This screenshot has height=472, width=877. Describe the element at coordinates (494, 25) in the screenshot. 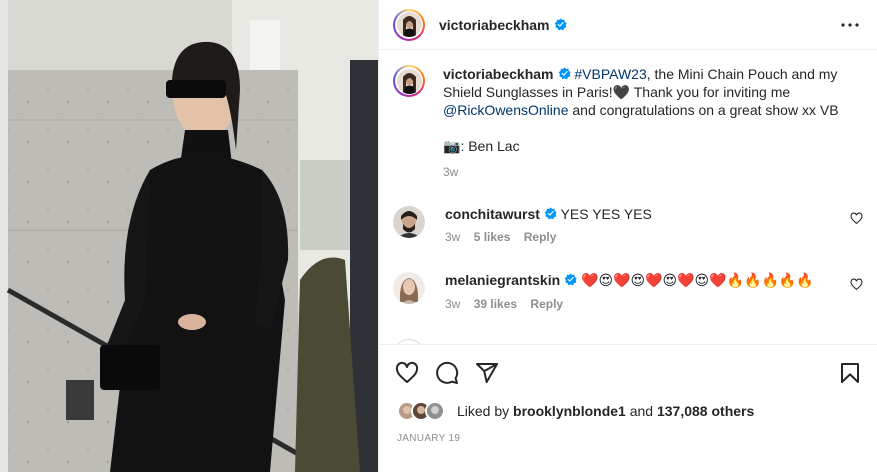

I see `author-username: victoriabeckham` at that location.